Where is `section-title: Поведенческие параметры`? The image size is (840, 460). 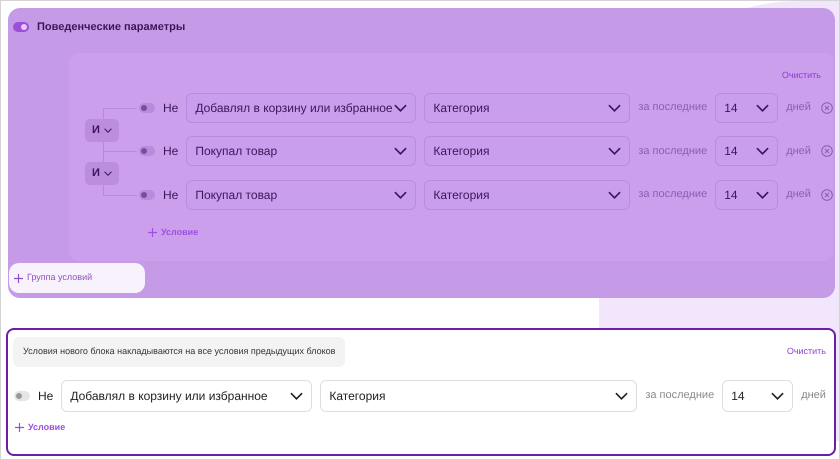
section-title: Поведенческие параметры is located at coordinates (111, 27).